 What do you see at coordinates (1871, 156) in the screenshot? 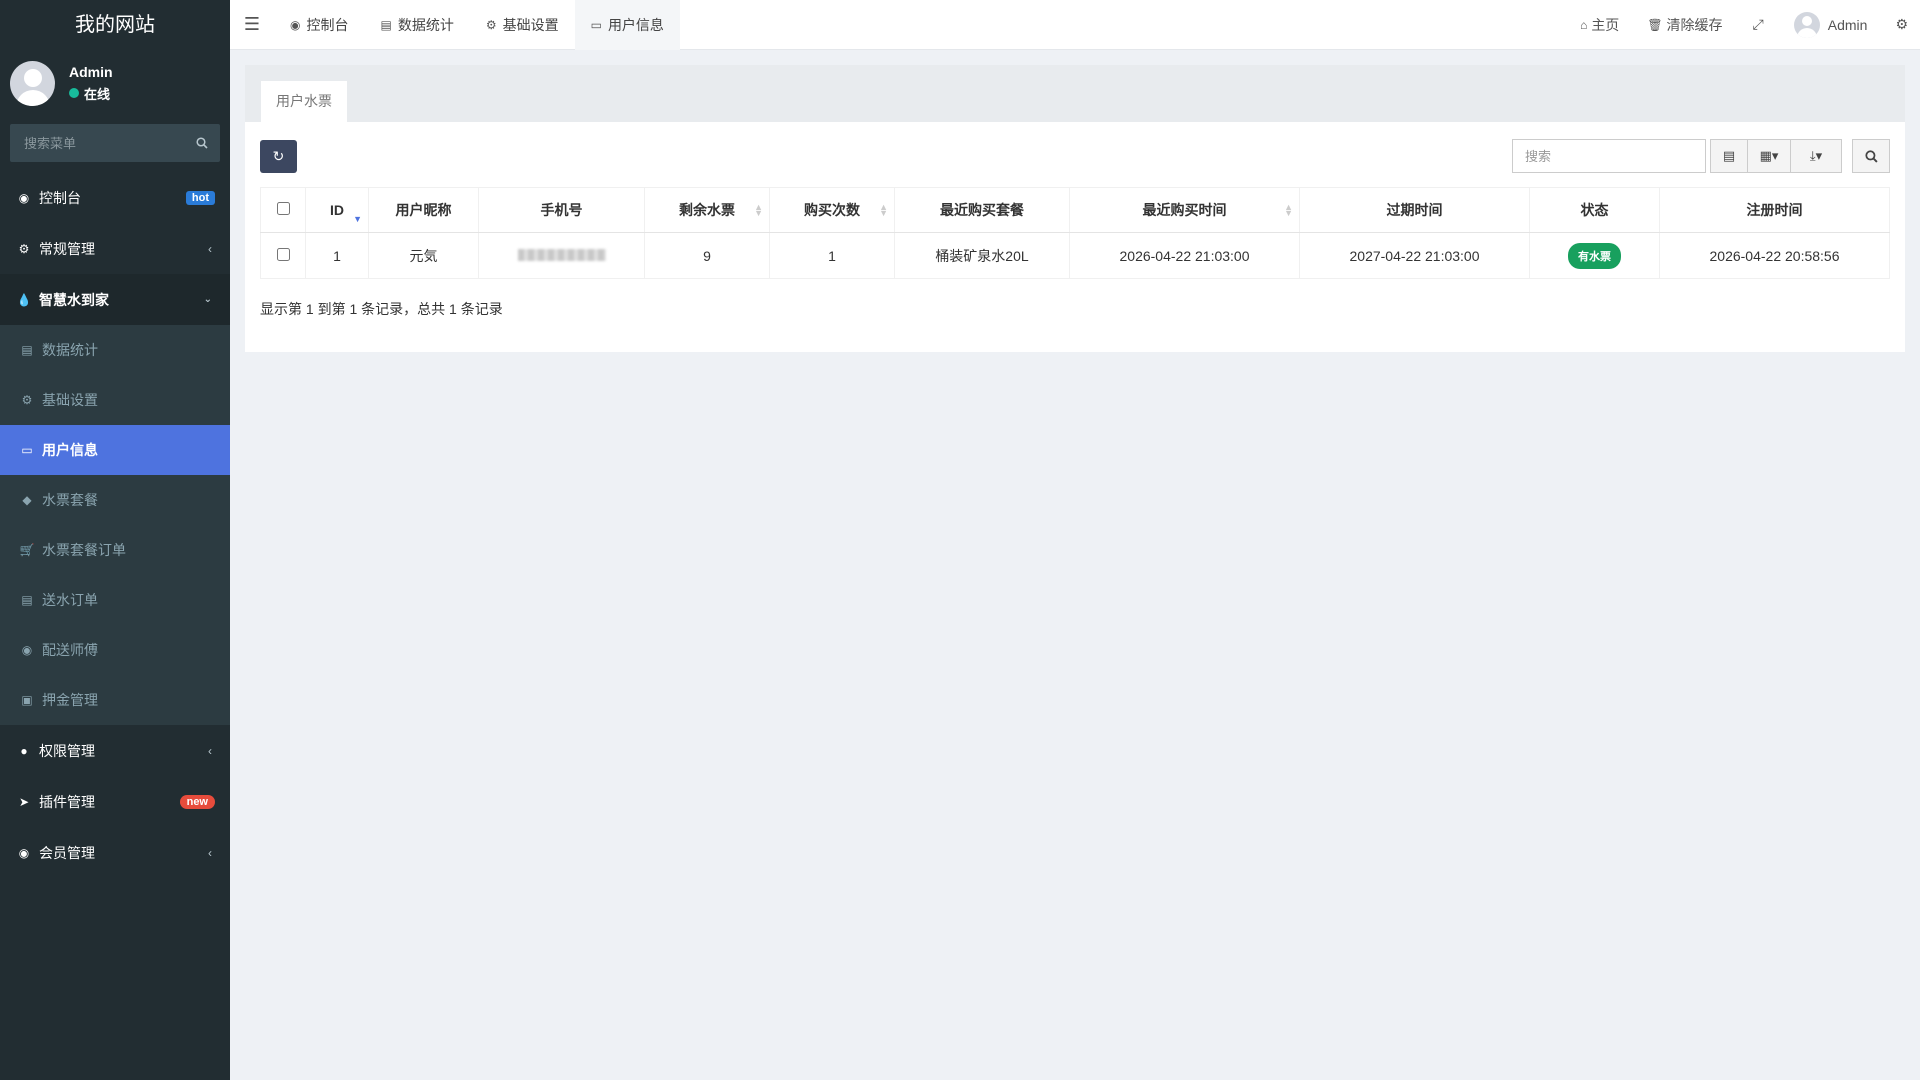
I see `advanced-search-button` at bounding box center [1871, 156].